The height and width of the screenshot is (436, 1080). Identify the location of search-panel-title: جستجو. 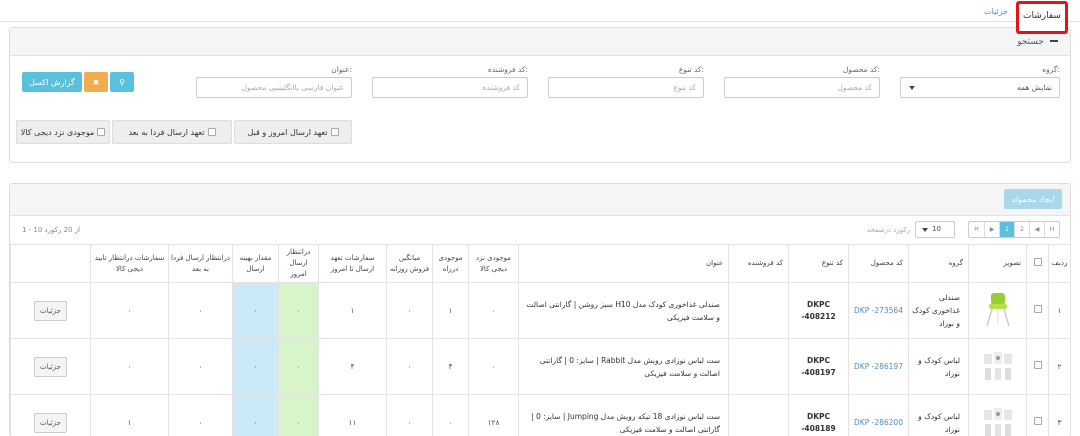
(1030, 42).